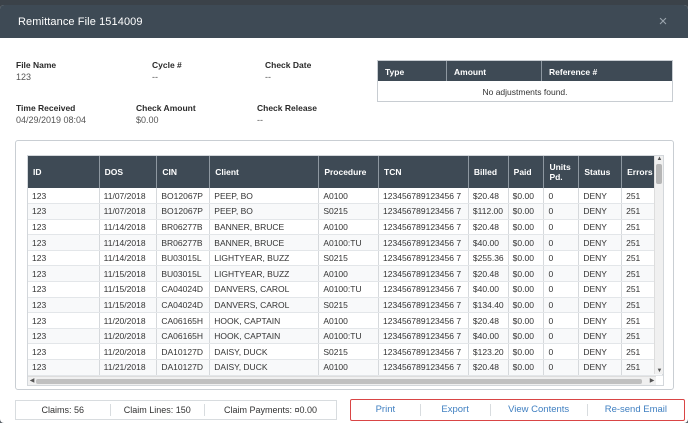  Describe the element at coordinates (652, 381) in the screenshot. I see `scroll-right-icon: ▶` at that location.